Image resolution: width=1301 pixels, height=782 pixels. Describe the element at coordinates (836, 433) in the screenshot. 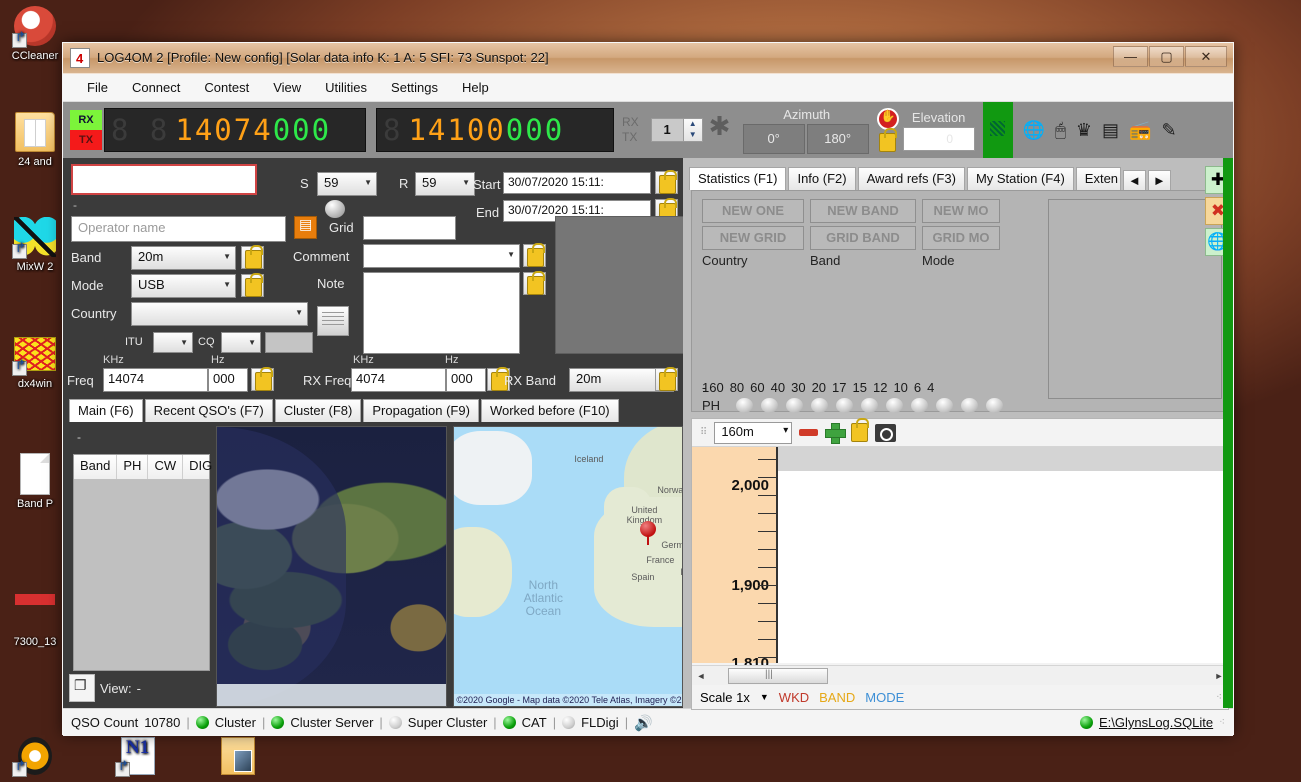

I see `plus-icon` at that location.